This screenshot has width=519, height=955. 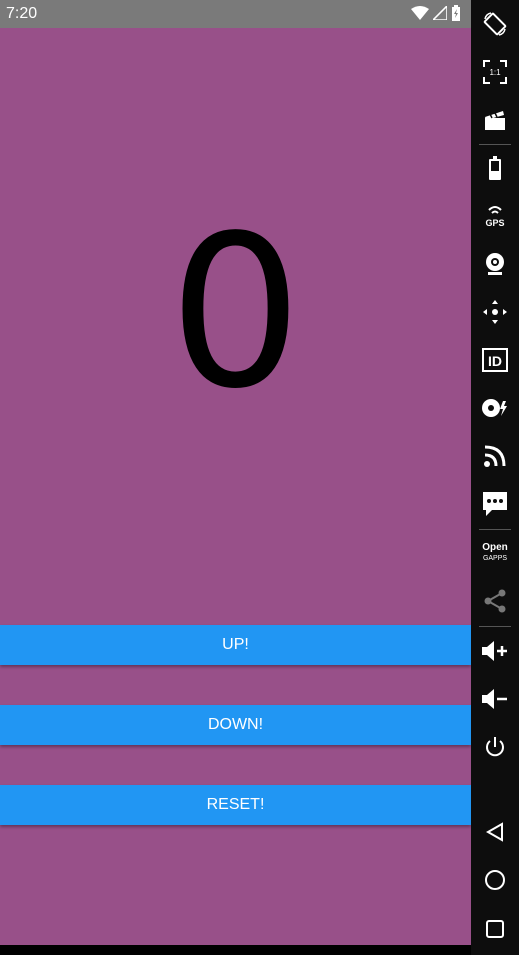 I want to click on share-icon, so click(x=495, y=601).